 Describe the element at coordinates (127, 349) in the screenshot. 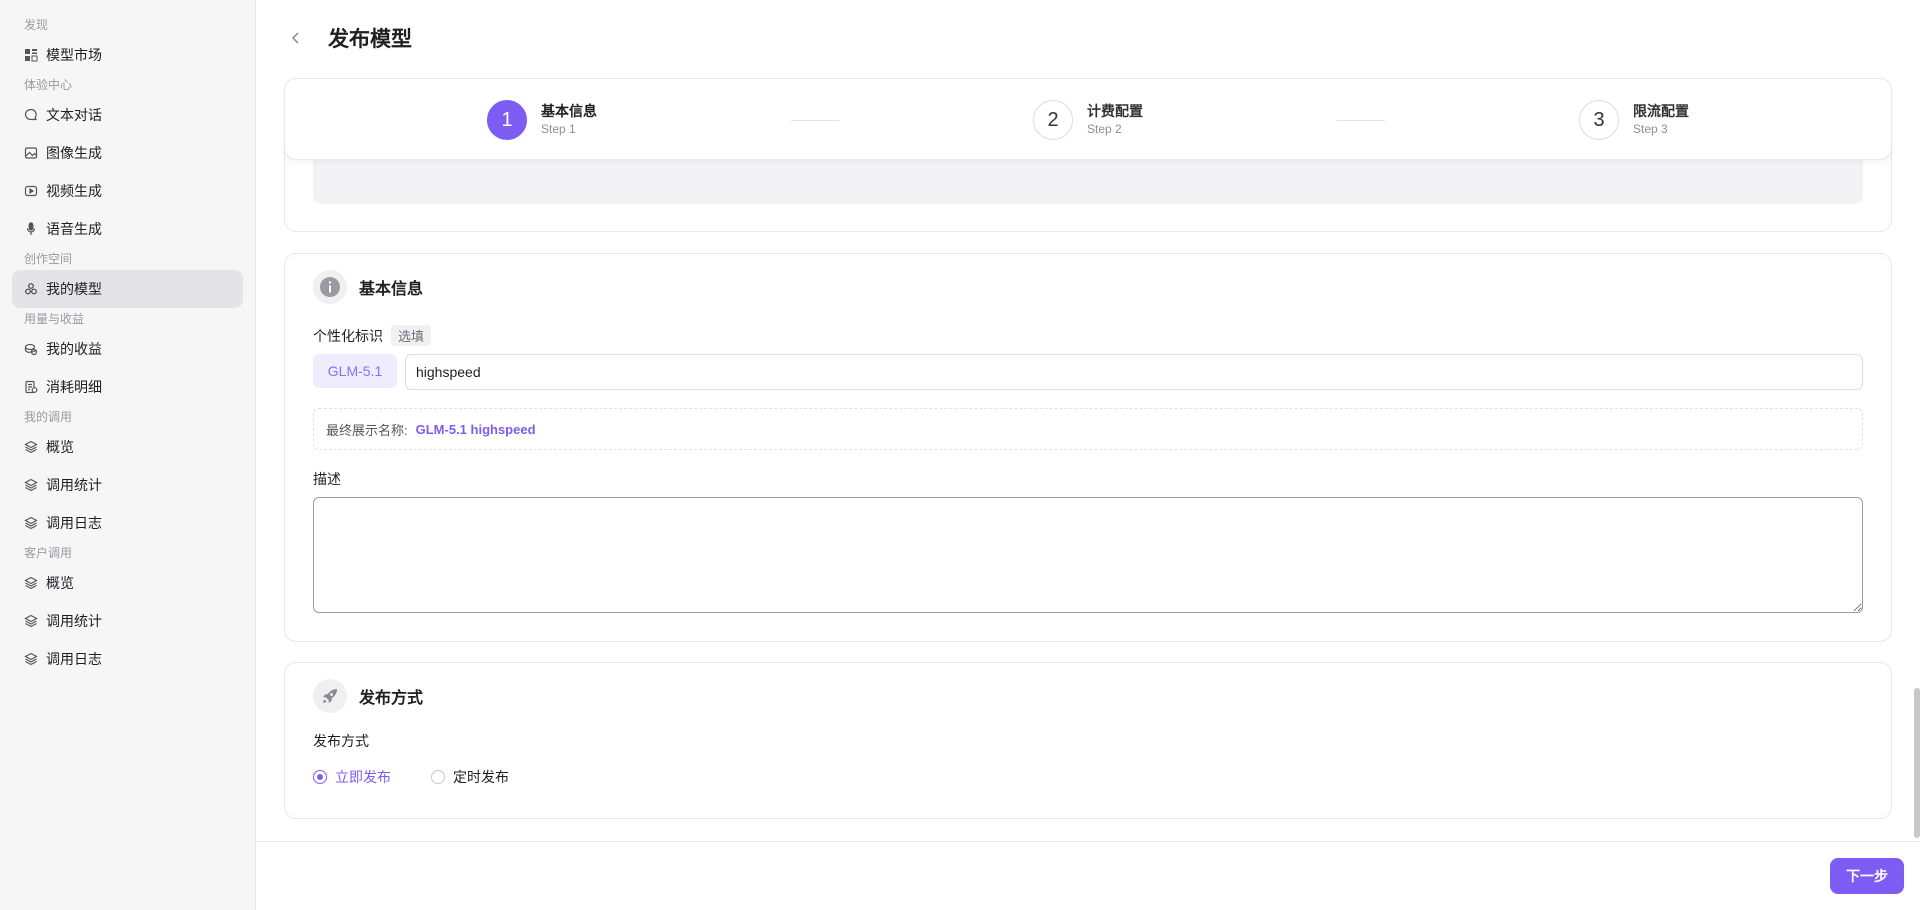

I see `sidebar-item-my-earnings: 我的收益` at that location.